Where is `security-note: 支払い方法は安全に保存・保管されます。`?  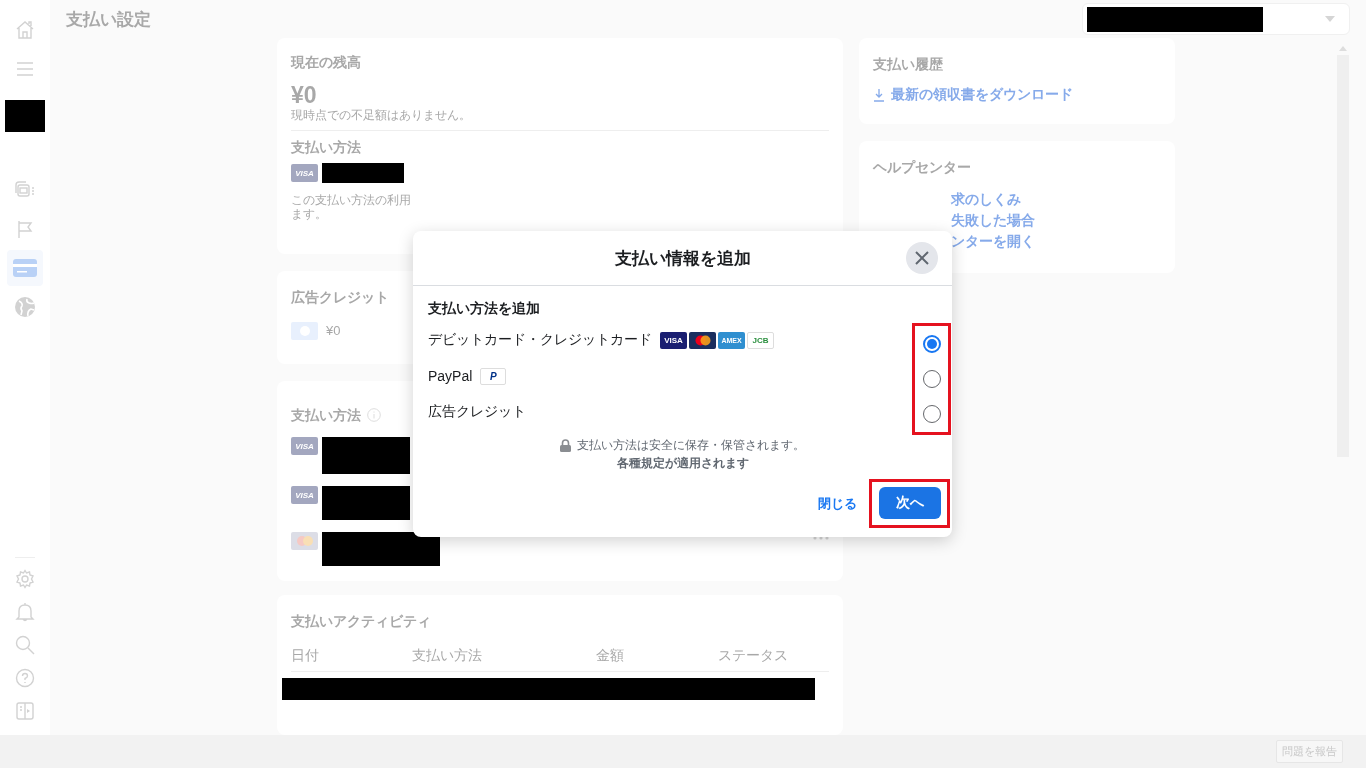
security-note: 支払い方法は安全に保存・保管されます。 is located at coordinates (691, 445).